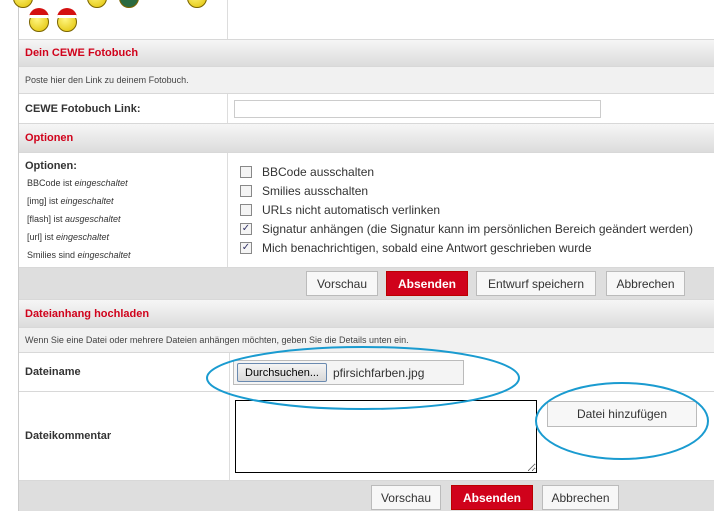  Describe the element at coordinates (622, 421) in the screenshot. I see `annotation-ellipse-add-file` at that location.